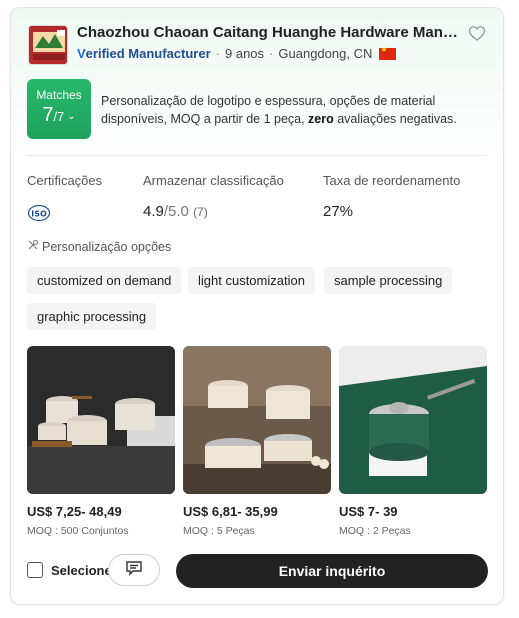 This screenshot has width=519, height=618. I want to click on product-moq: MOQ : 5 Peças, so click(219, 531).